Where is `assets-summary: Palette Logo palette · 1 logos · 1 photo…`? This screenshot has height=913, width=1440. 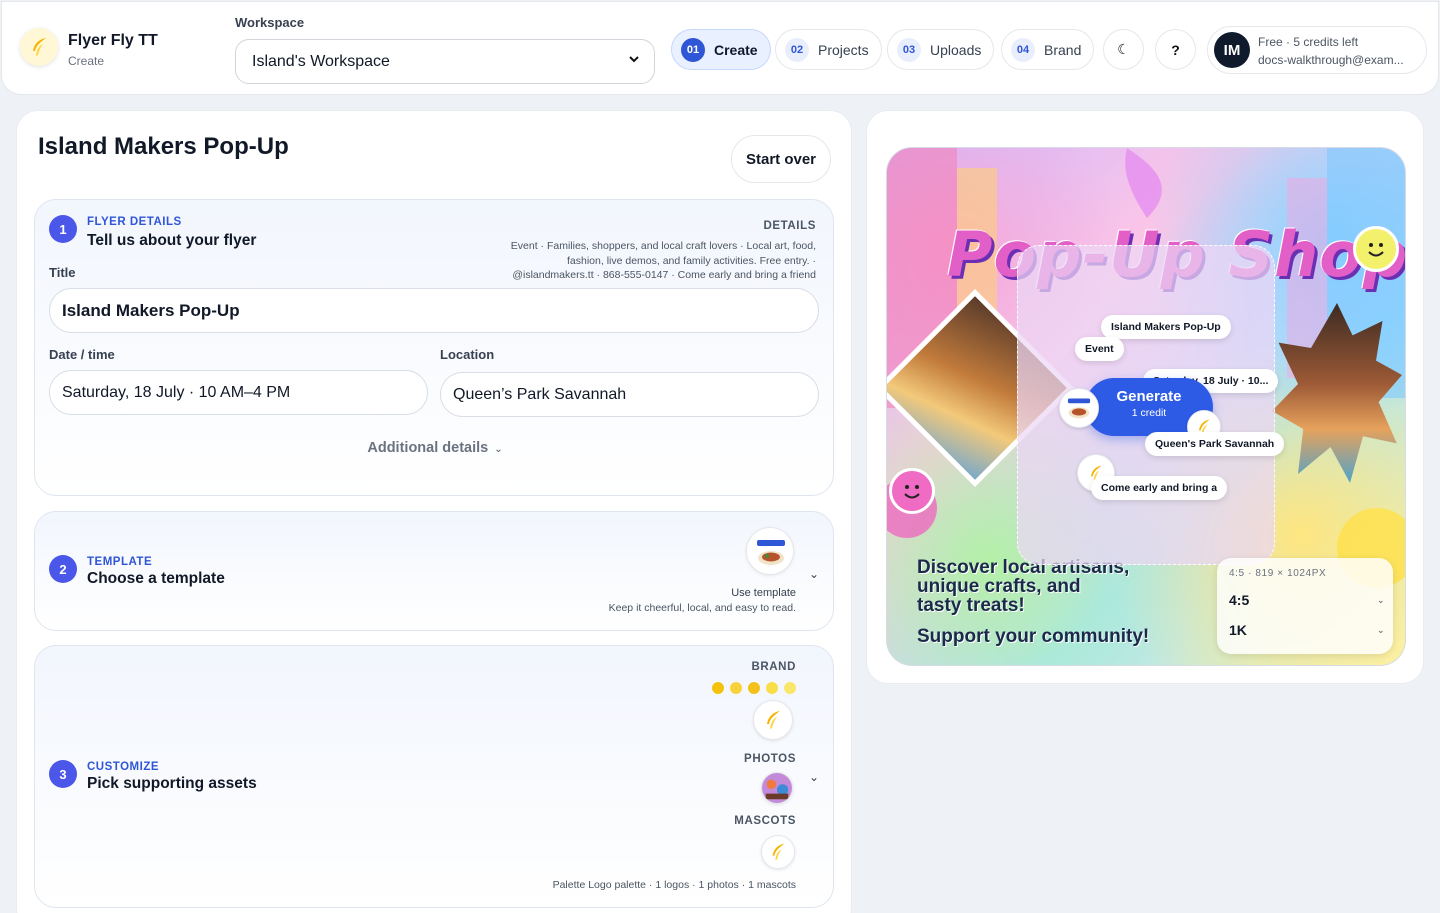 assets-summary: Palette Logo palette · 1 logos · 1 photo… is located at coordinates (674, 885).